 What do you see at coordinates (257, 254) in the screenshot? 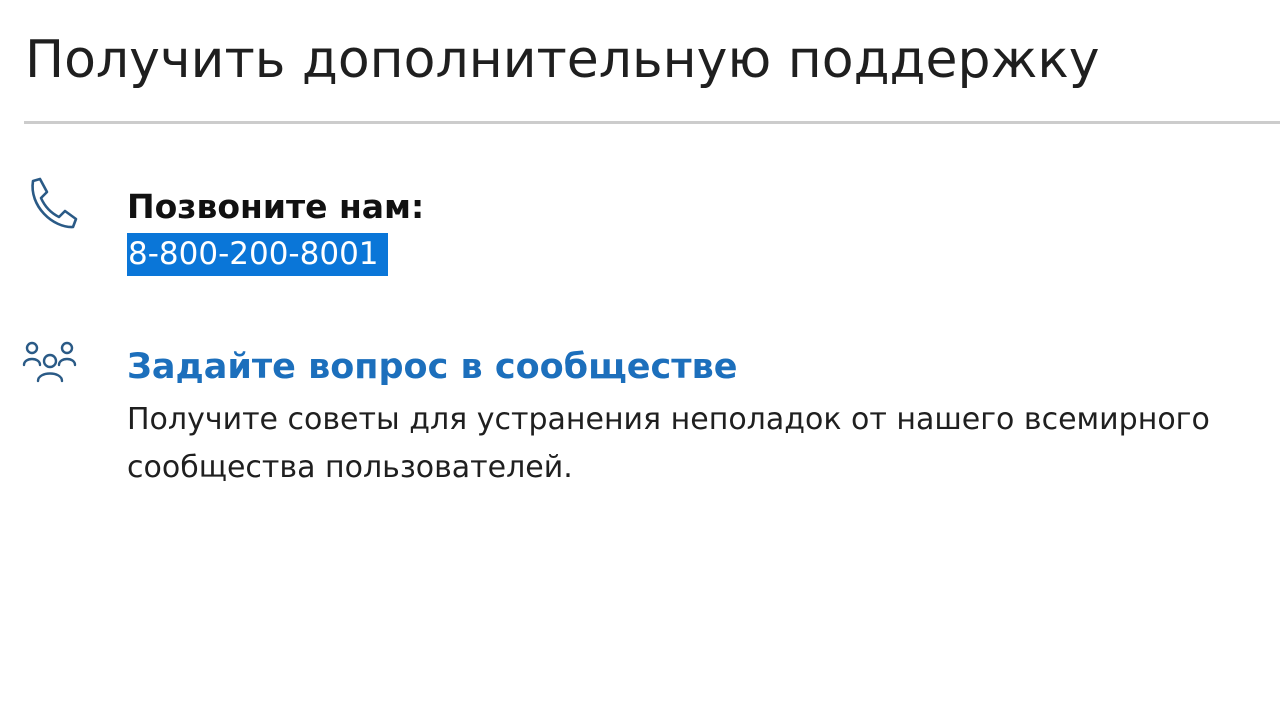
I see `phone-number: 8-800-200-8001` at bounding box center [257, 254].